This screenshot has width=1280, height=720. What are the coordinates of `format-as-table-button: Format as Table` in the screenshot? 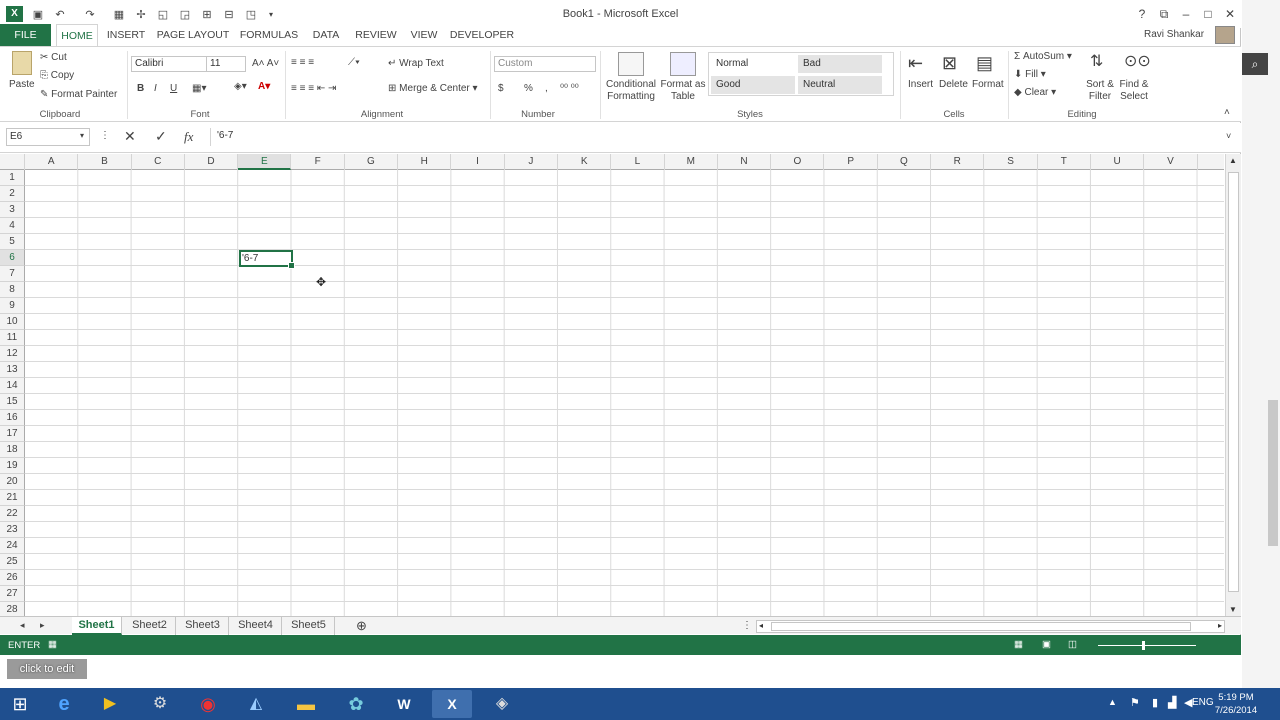 It's located at (683, 91).